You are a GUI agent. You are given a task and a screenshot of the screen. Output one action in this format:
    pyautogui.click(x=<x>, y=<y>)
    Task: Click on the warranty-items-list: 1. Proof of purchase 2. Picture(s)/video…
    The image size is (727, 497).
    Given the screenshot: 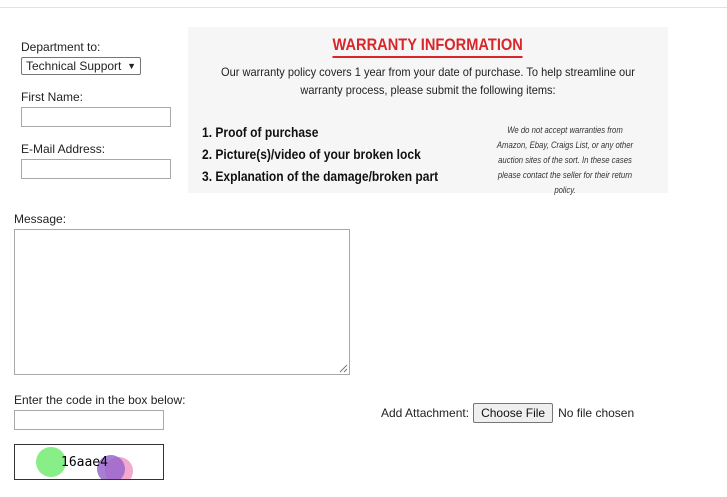 What is the action you would take?
    pyautogui.click(x=339, y=154)
    